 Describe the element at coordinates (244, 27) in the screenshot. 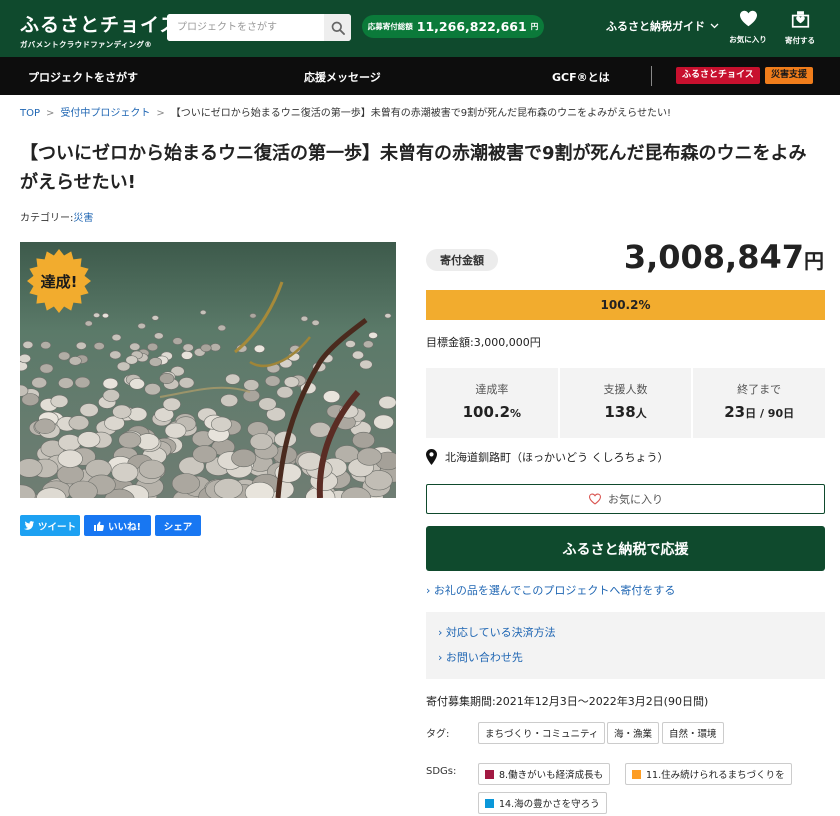

I see `search-input` at that location.